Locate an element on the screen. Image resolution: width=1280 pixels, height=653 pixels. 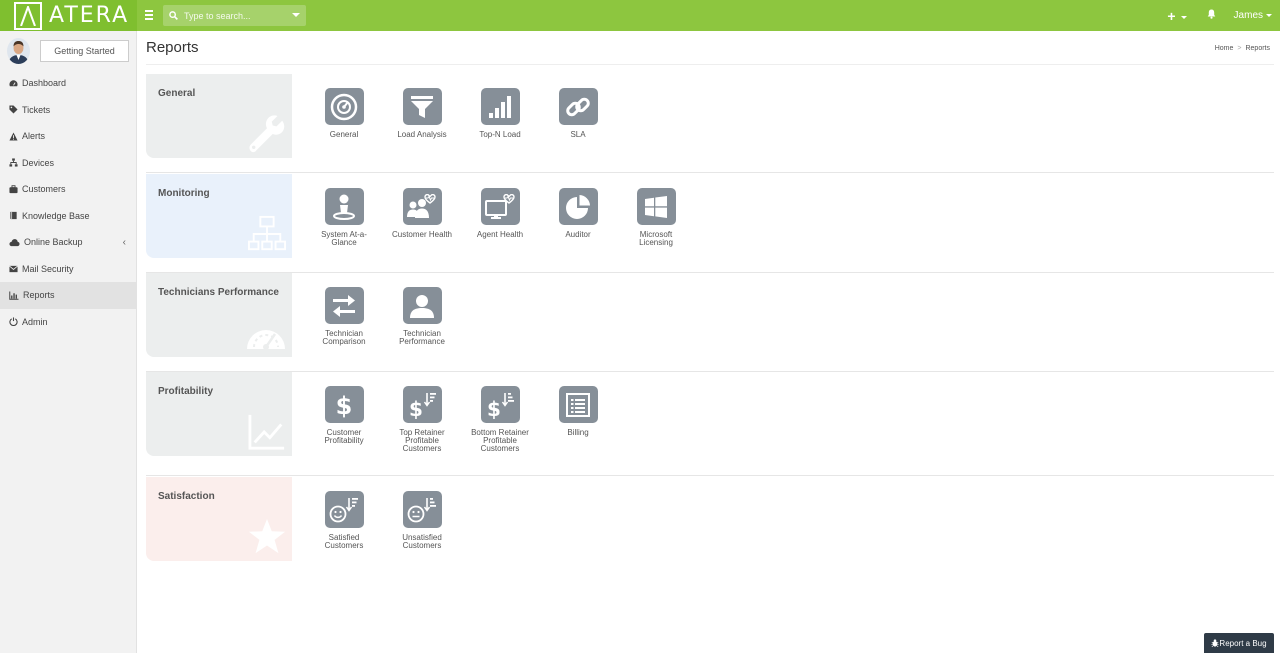
report-bug-button: Report a Bug is located at coordinates (1239, 643).